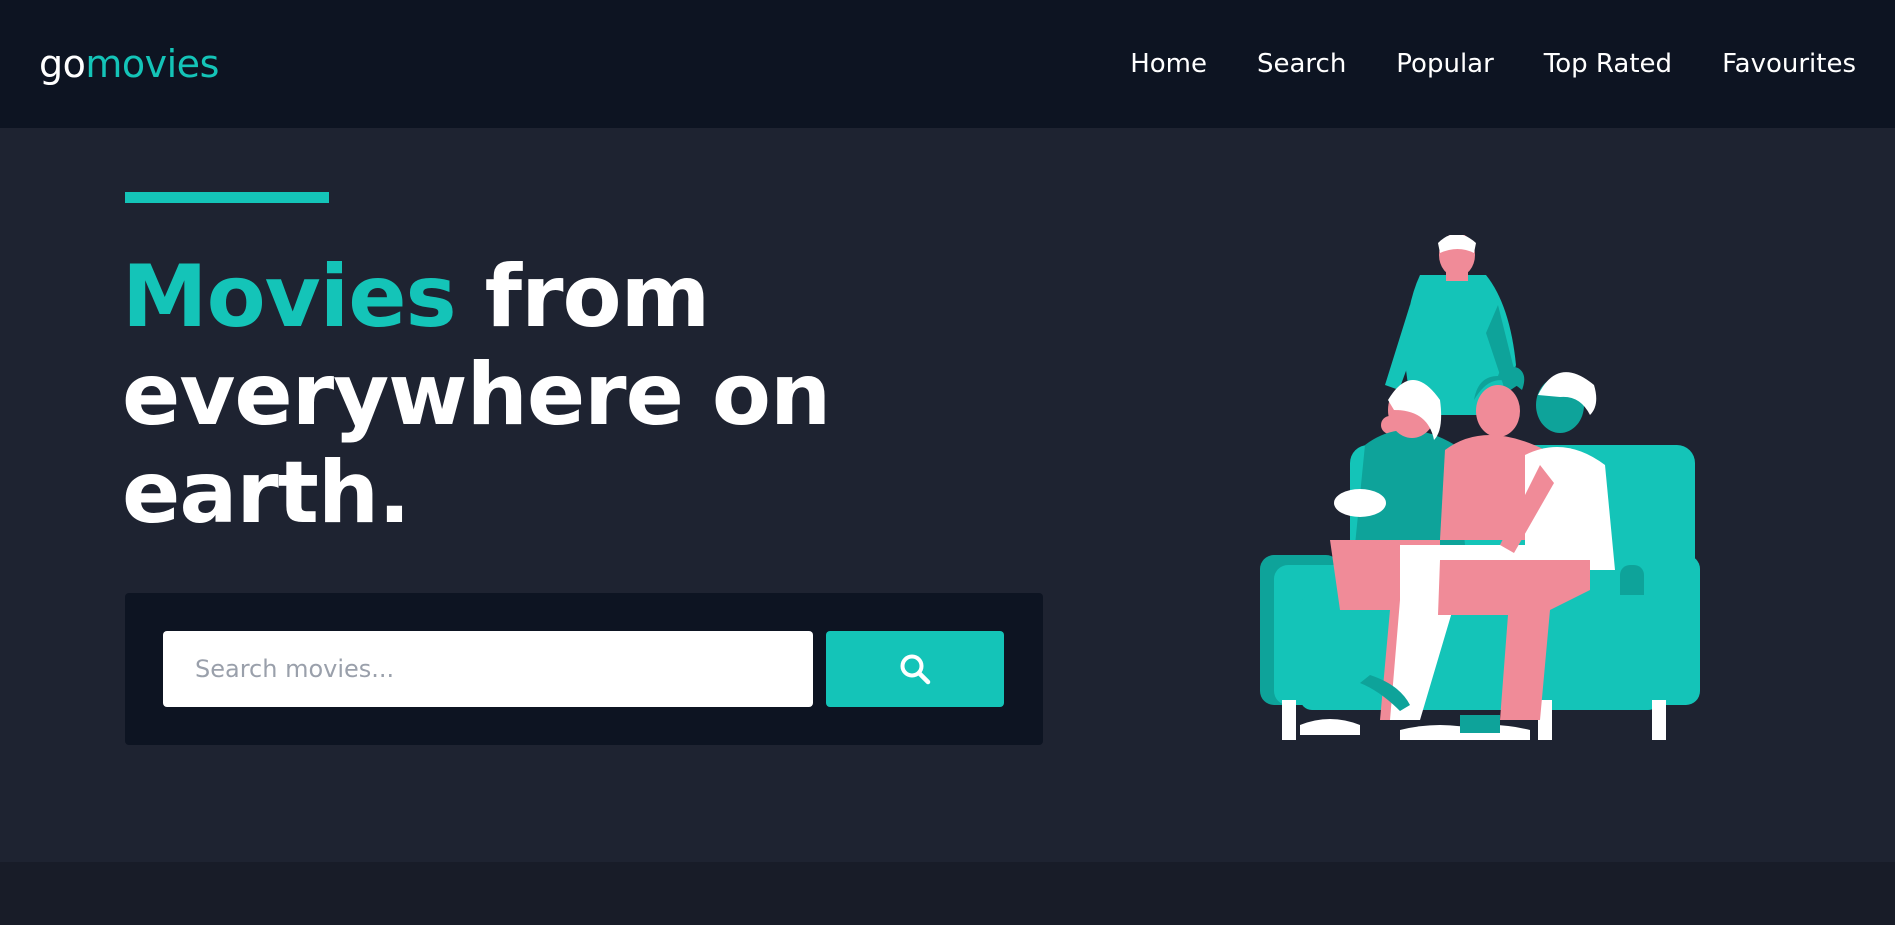  What do you see at coordinates (947, 893) in the screenshot?
I see `footer-strip` at bounding box center [947, 893].